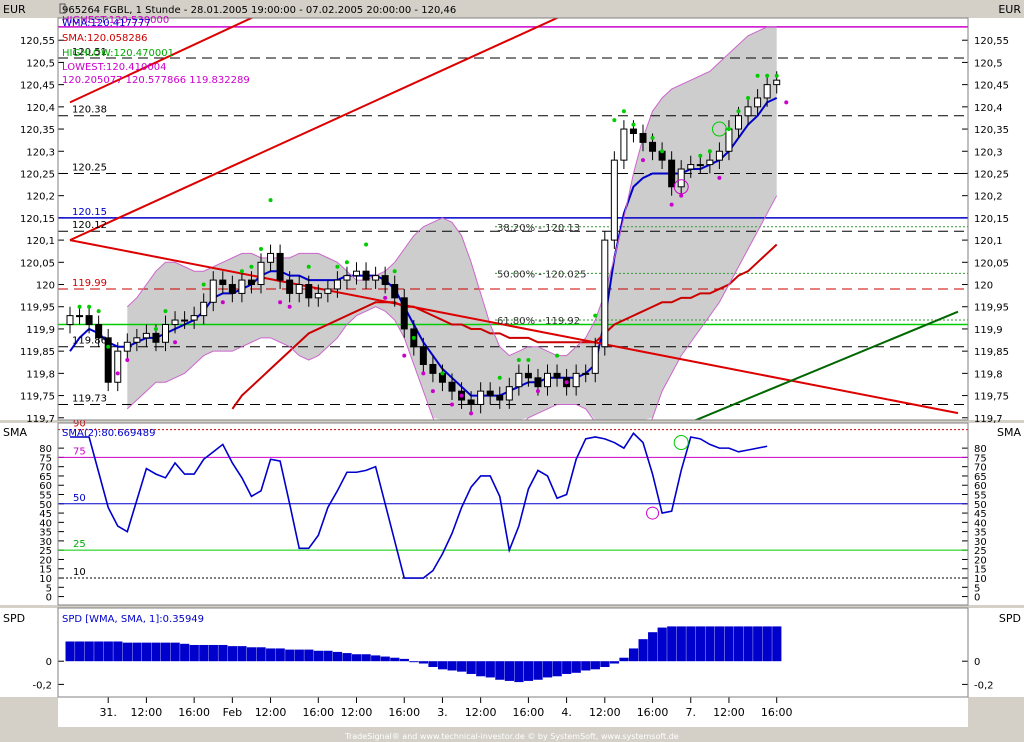  I want to click on price-tick-label-left: 119,9, so click(40, 330).